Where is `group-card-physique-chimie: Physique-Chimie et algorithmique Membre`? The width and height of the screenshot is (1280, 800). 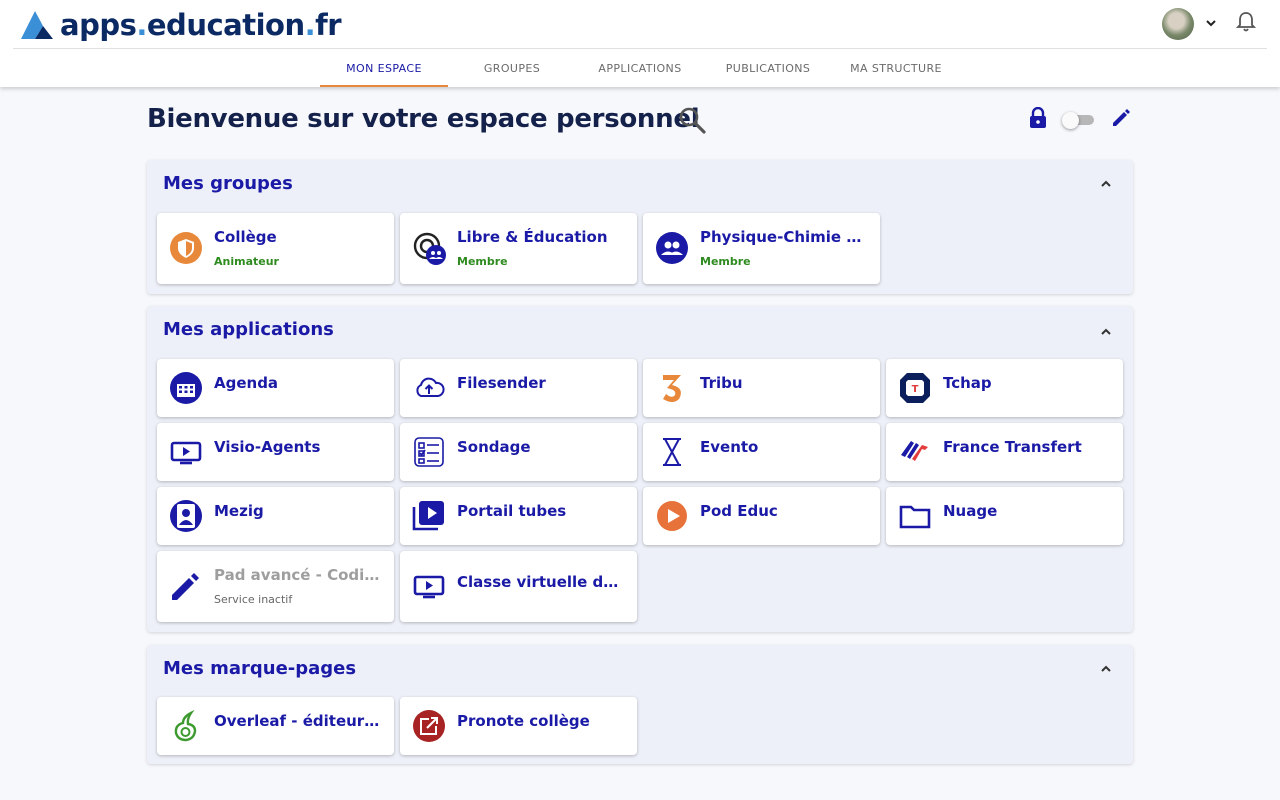
group-card-physique-chimie: Physique-Chimie et algorithmique Membre is located at coordinates (761, 248).